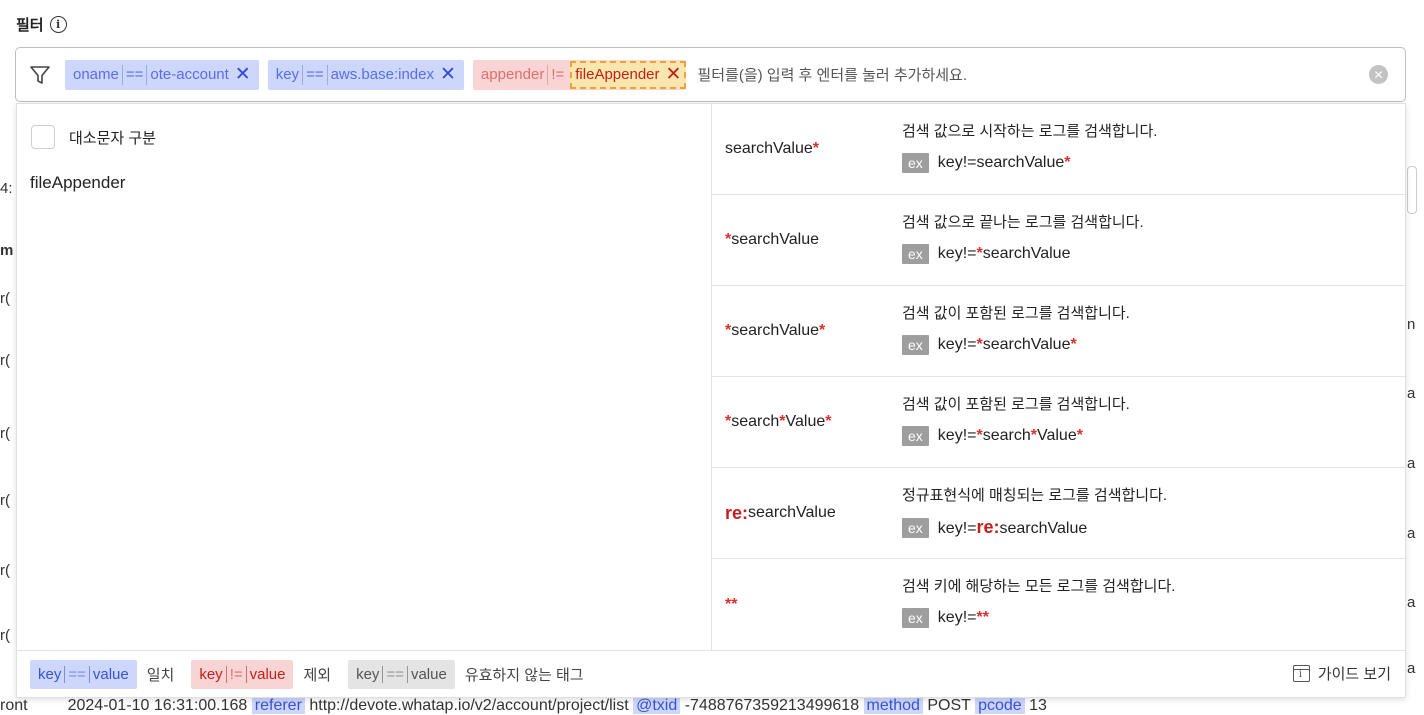 This screenshot has height=715, width=1424. Describe the element at coordinates (949, 705) in the screenshot. I see `log-value: POST` at that location.